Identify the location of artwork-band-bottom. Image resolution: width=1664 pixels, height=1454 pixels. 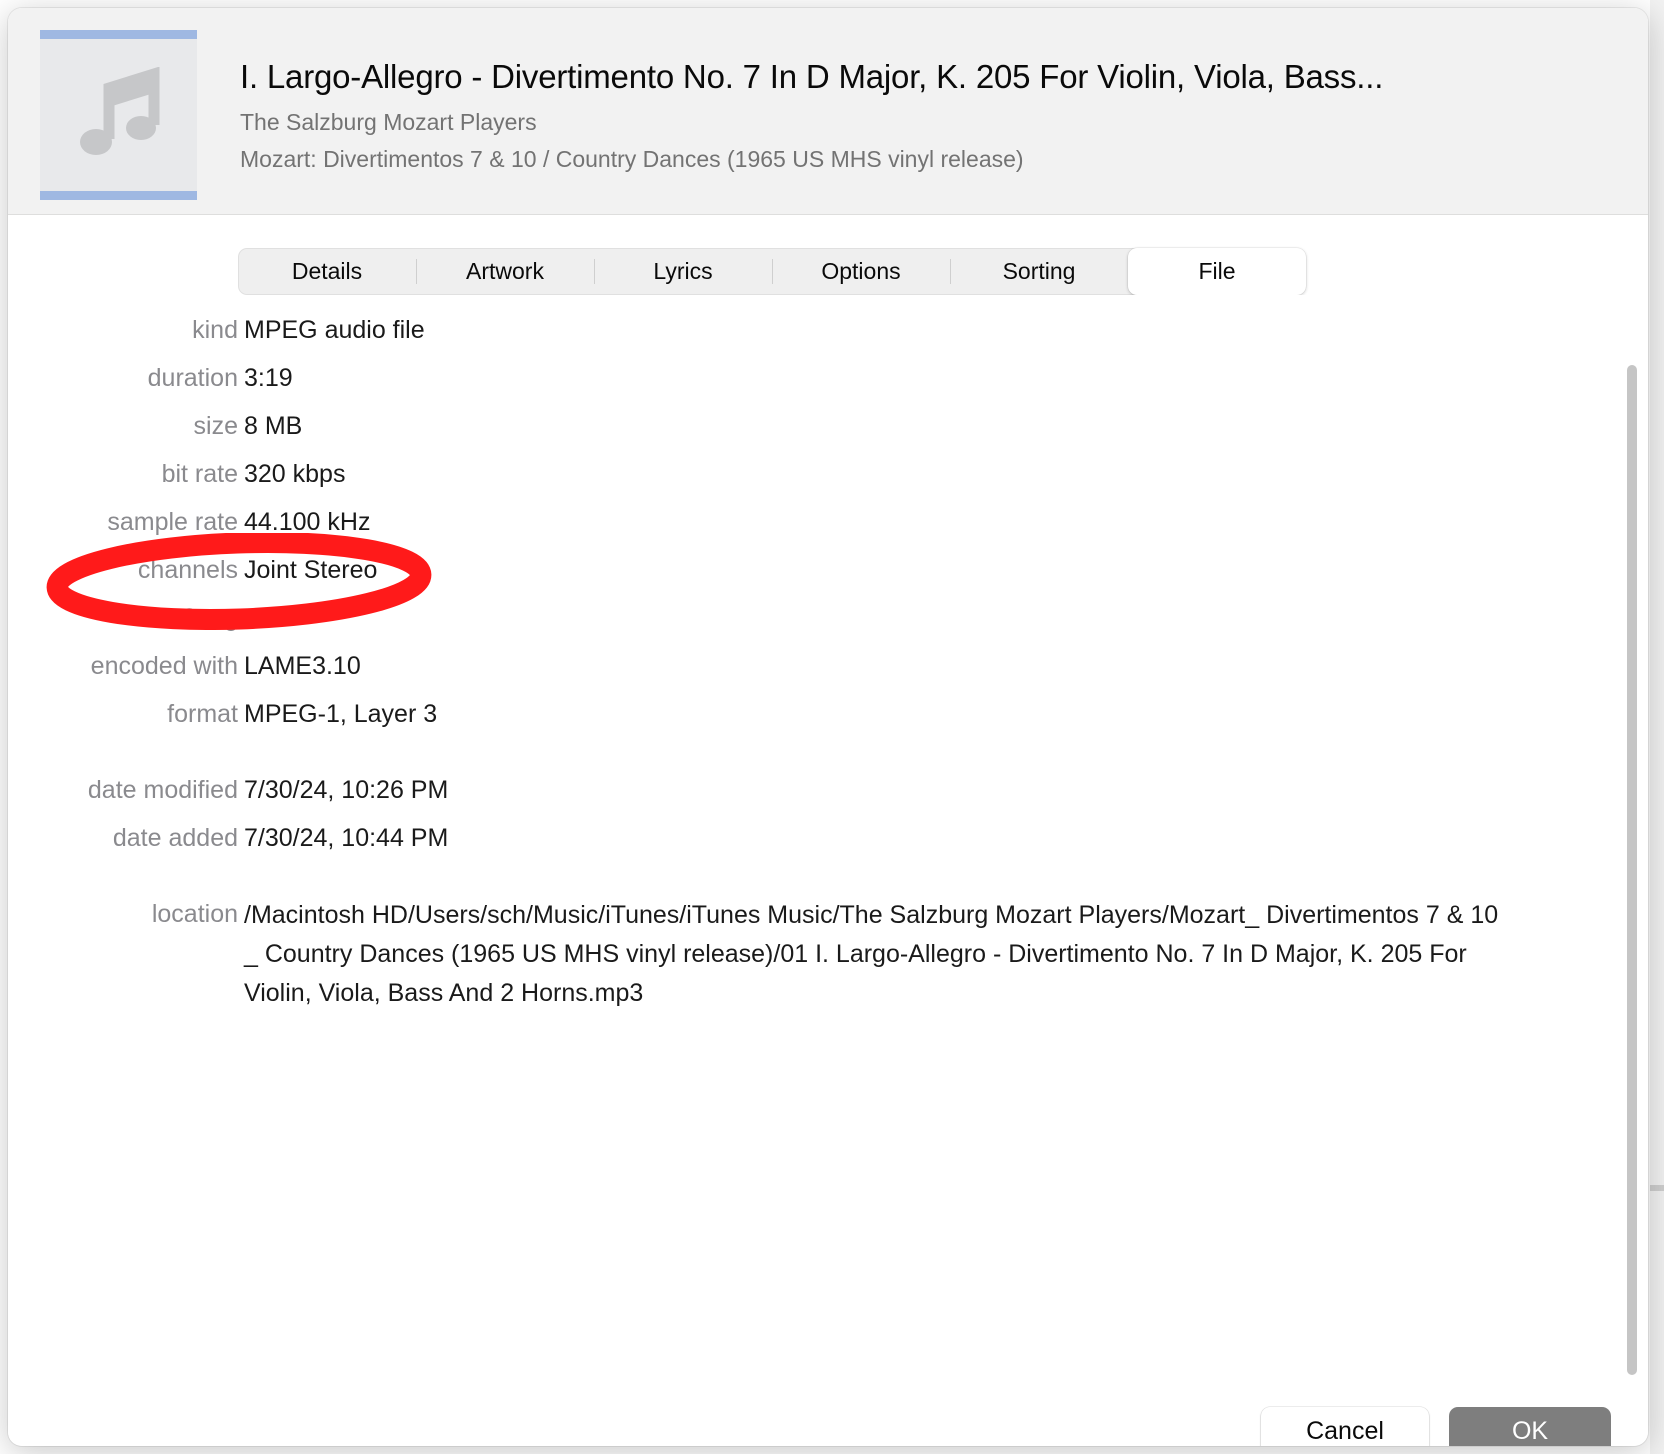
(118, 195).